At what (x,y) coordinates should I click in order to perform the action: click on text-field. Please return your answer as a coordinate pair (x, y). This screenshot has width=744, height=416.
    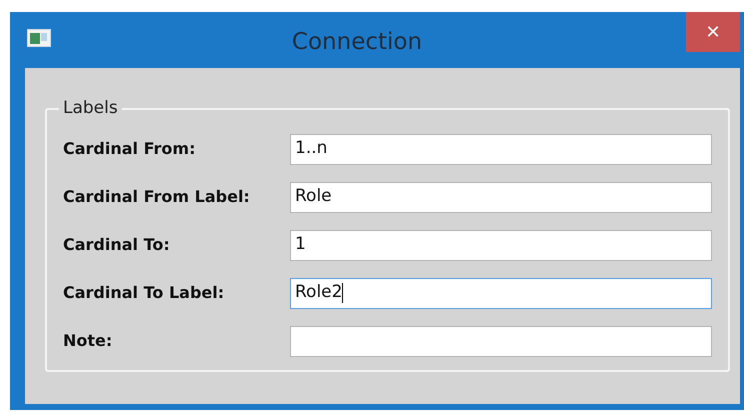
    Looking at the image, I should click on (501, 341).